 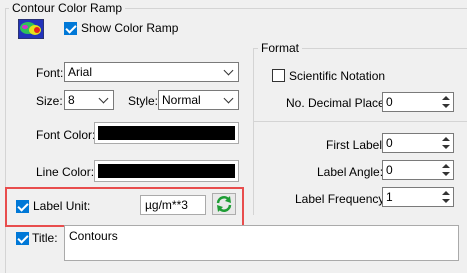 I want to click on style-select-value: Normal, so click(x=181, y=100).